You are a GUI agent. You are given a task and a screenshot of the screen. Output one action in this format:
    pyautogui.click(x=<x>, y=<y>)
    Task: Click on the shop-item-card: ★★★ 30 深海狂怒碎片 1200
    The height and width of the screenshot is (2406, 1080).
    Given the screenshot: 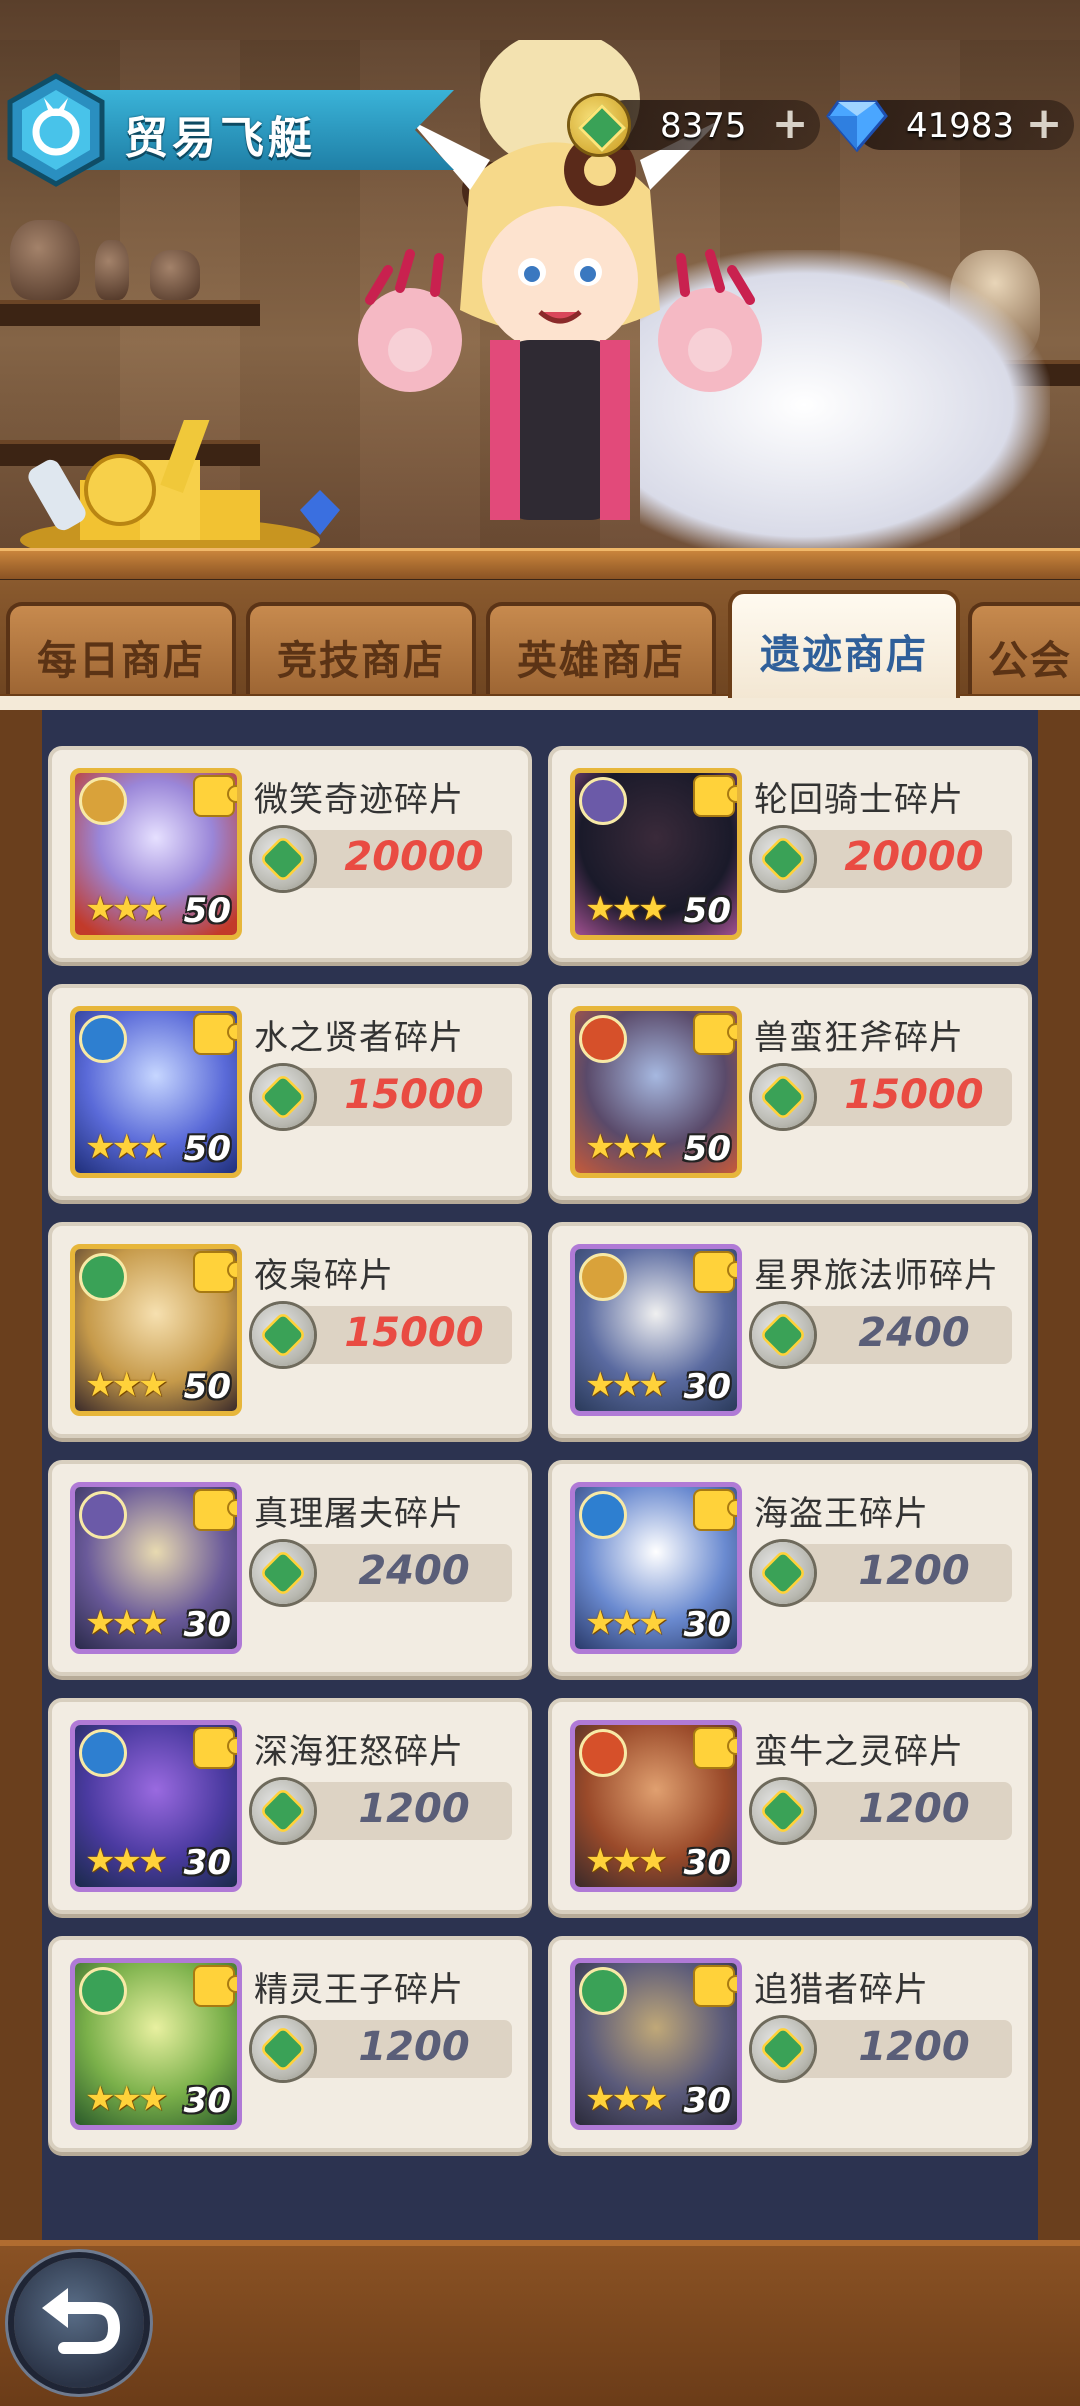 What is the action you would take?
    pyautogui.click(x=290, y=1806)
    